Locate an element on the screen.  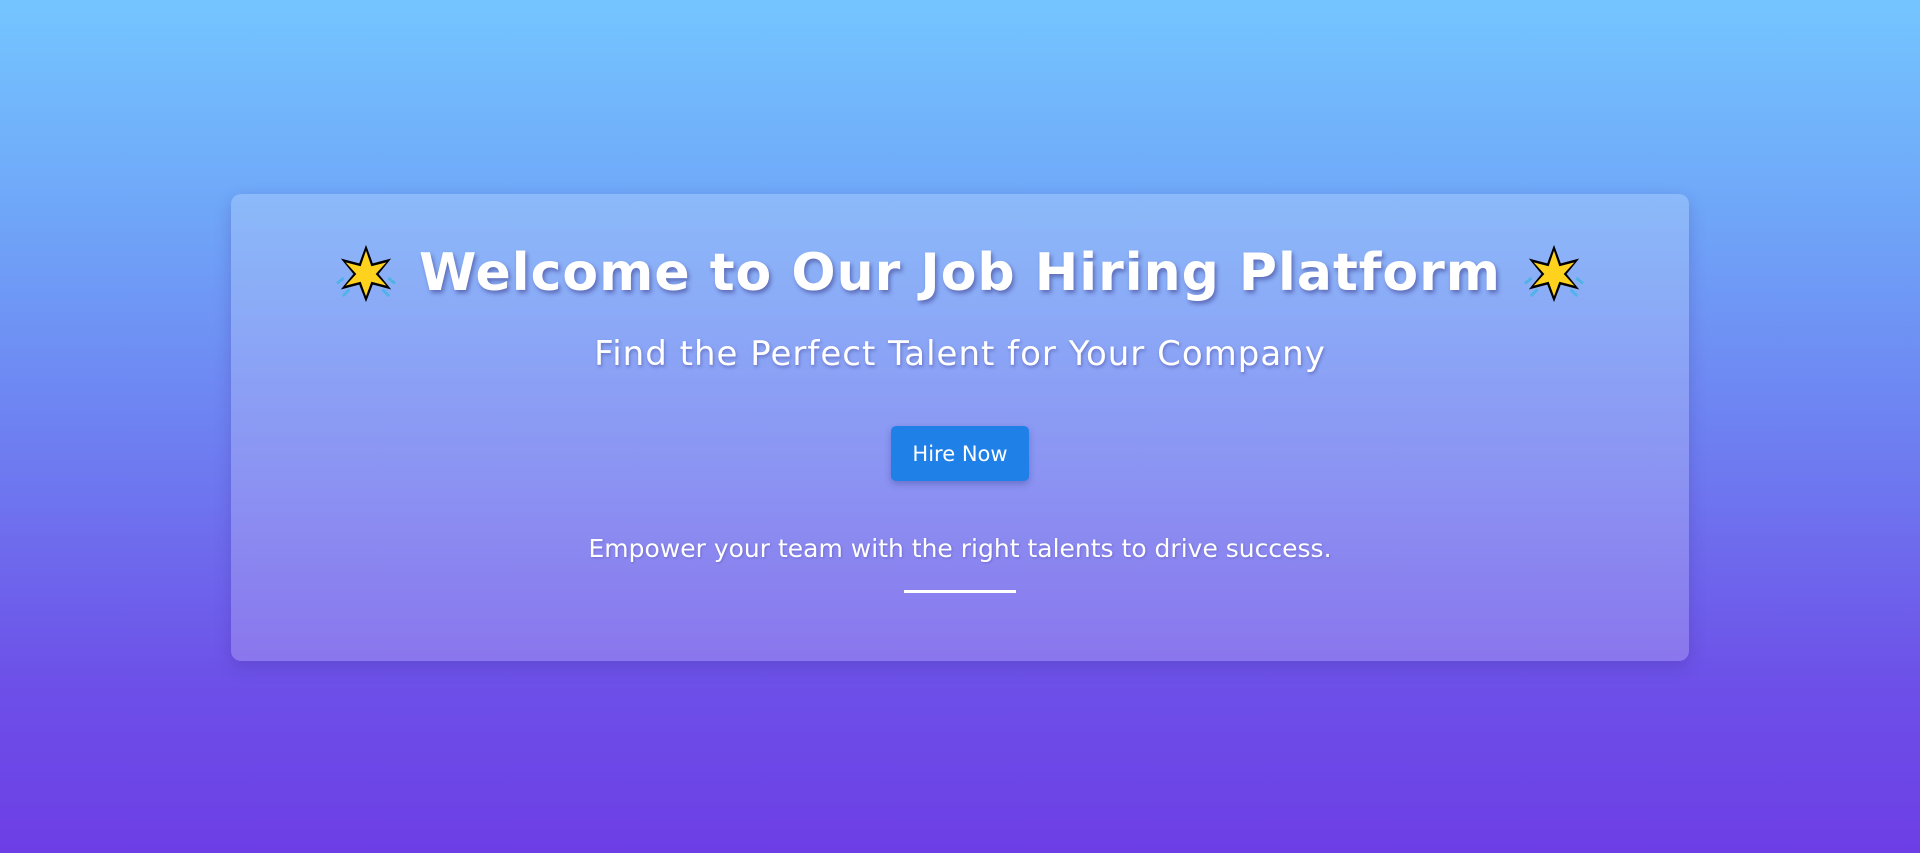
divider is located at coordinates (960, 591).